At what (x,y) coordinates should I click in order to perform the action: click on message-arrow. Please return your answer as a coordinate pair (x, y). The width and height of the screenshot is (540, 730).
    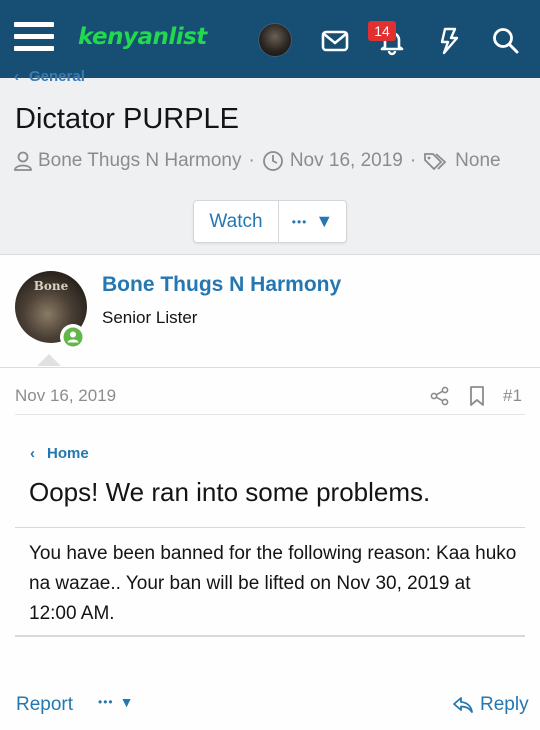
    Looking at the image, I should click on (49, 360).